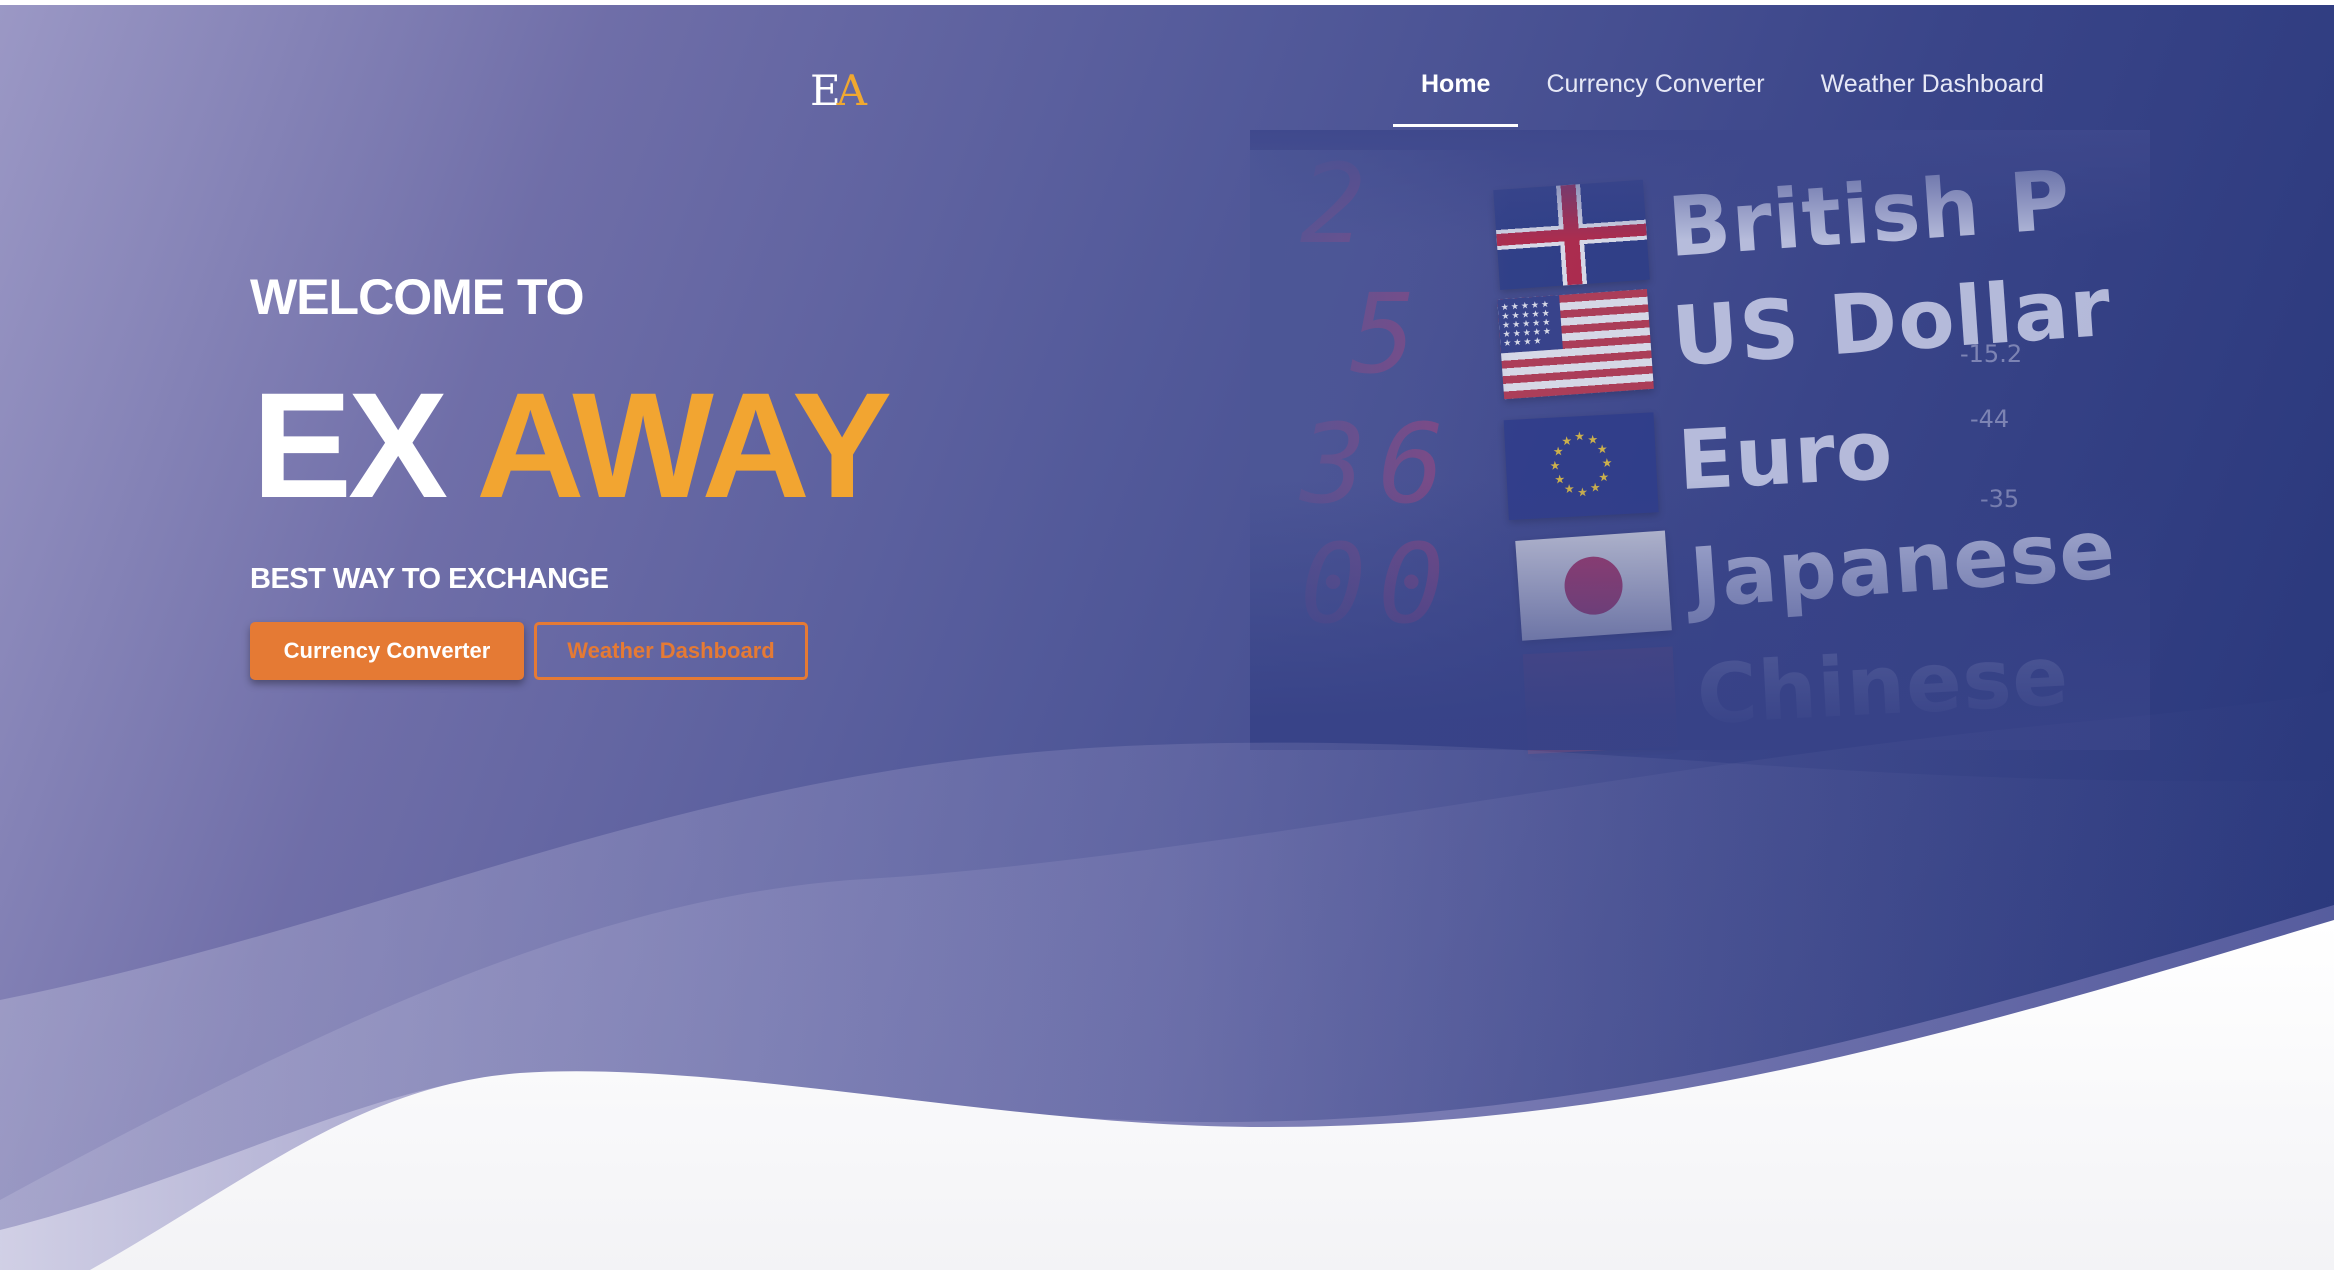 Image resolution: width=2334 pixels, height=1270 pixels. I want to click on tagline: BEST WAY TO EXCHANGE, so click(429, 579).